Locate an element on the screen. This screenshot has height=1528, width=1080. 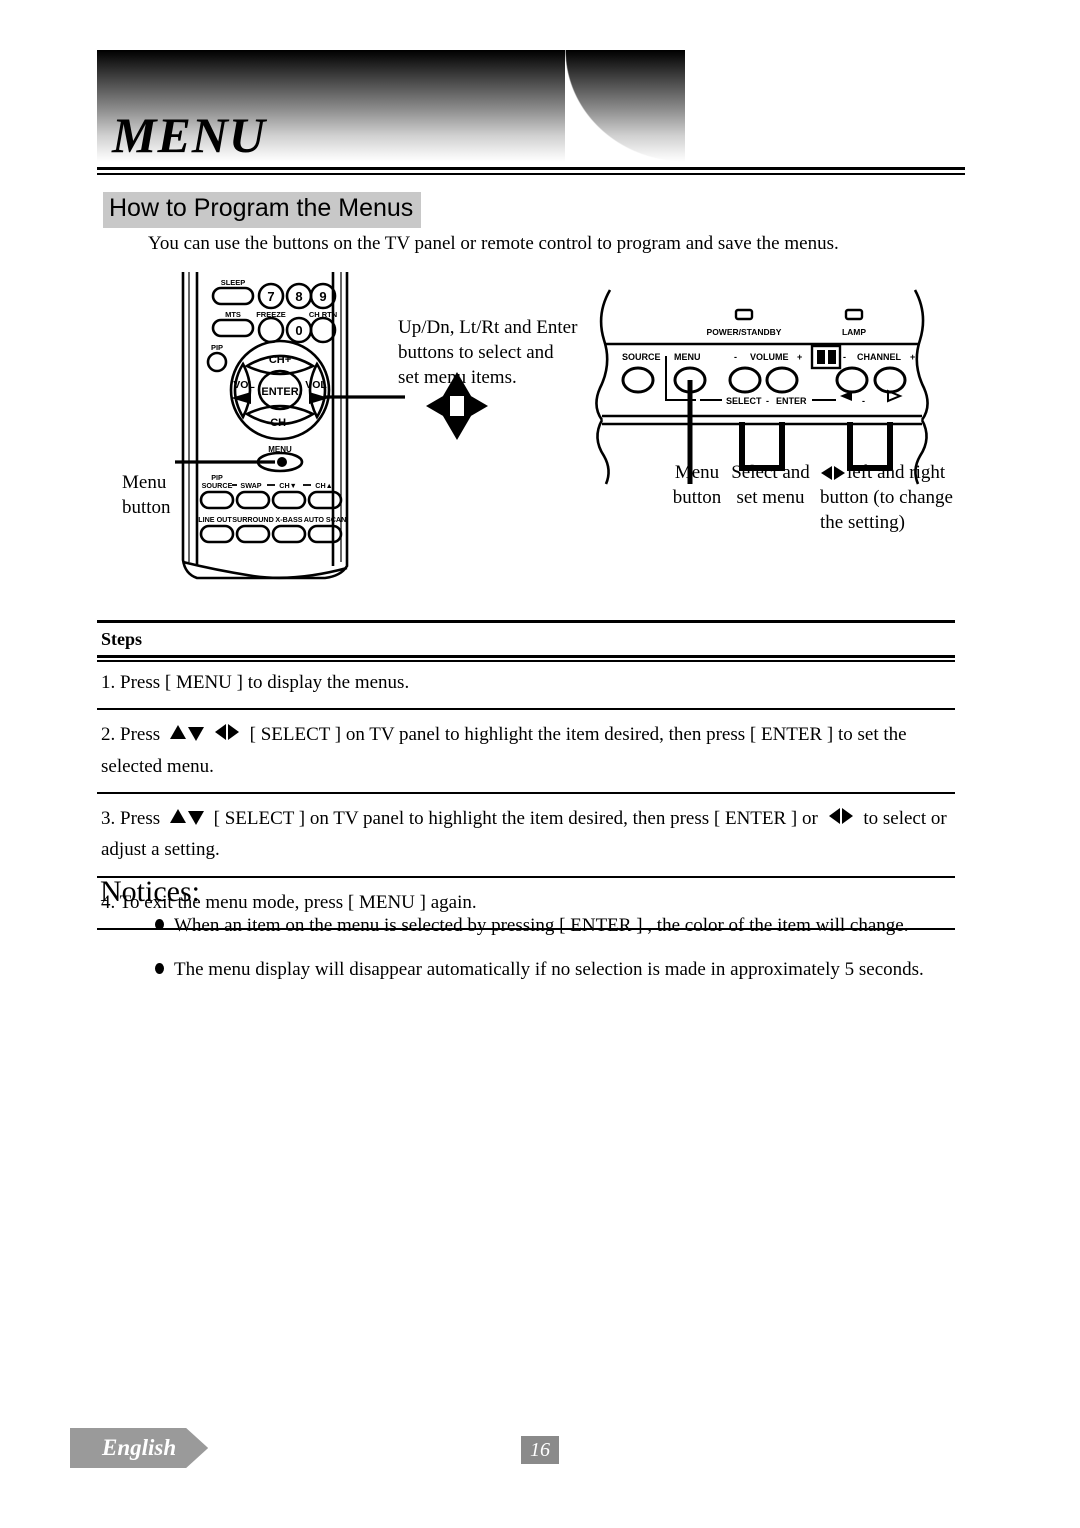
label-tv-menu-button-text: Menu button is located at coordinates (697, 485).